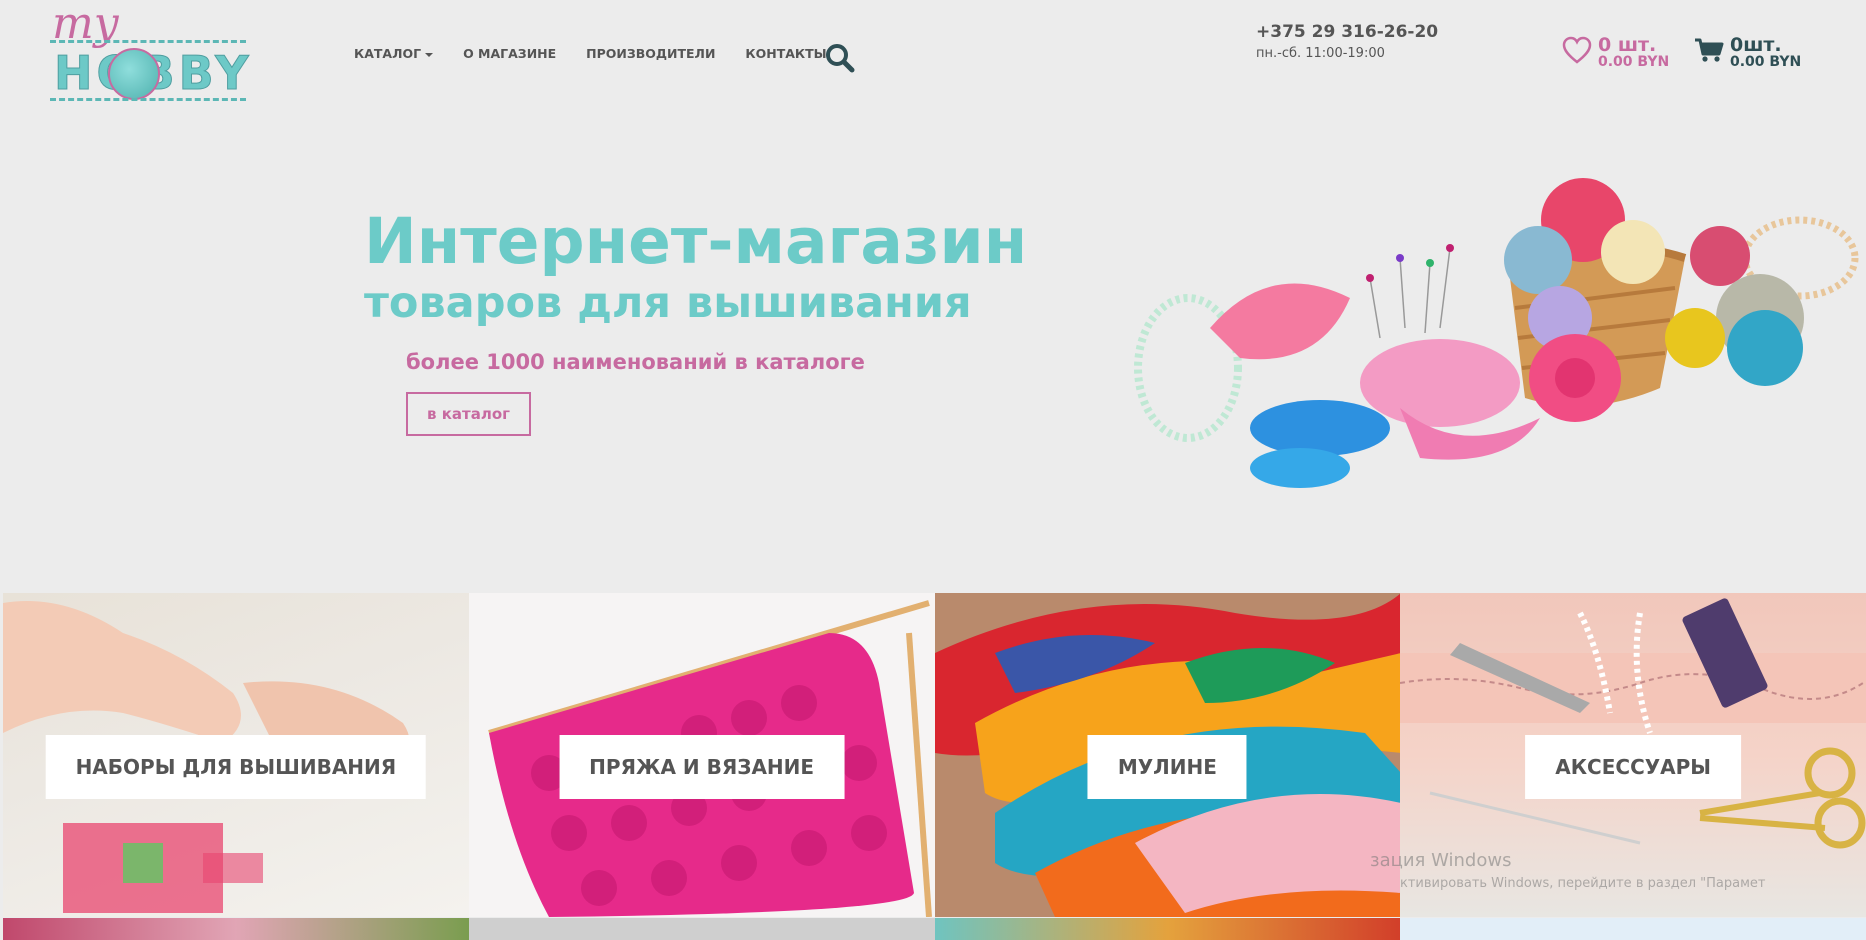  I want to click on nav-item-contacts: Контакты, so click(785, 53).